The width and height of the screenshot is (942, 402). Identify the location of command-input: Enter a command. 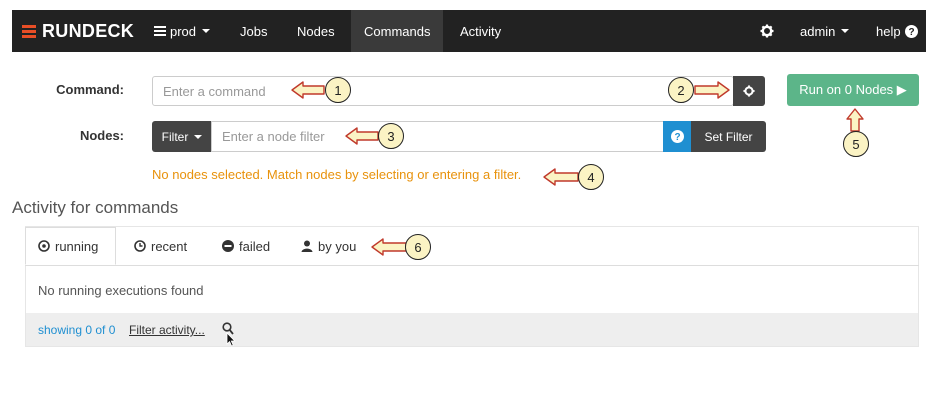
(443, 91).